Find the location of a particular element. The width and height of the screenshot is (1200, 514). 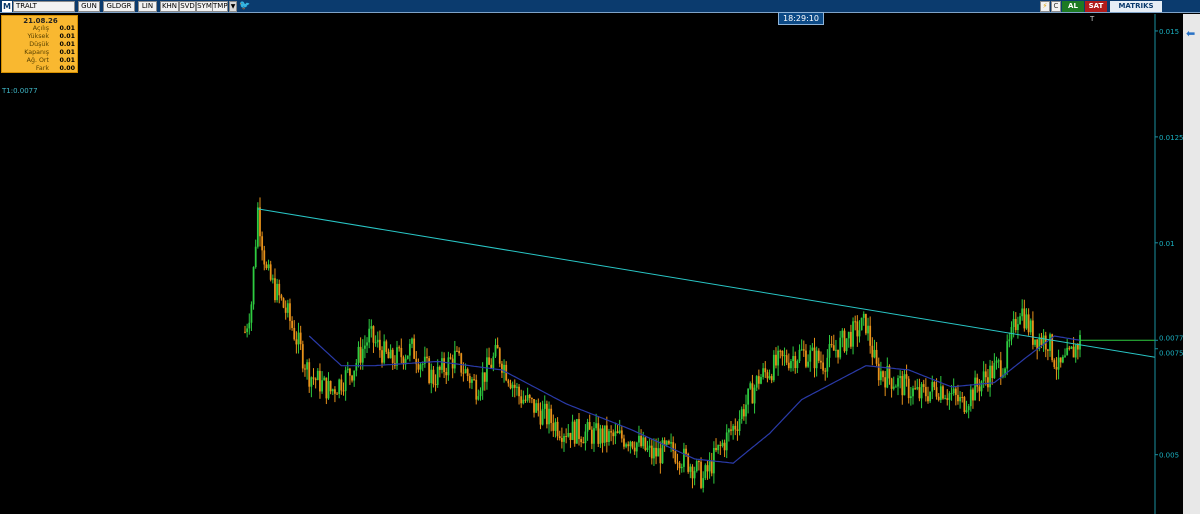

flash-icon: ⚡ is located at coordinates (1045, 6).